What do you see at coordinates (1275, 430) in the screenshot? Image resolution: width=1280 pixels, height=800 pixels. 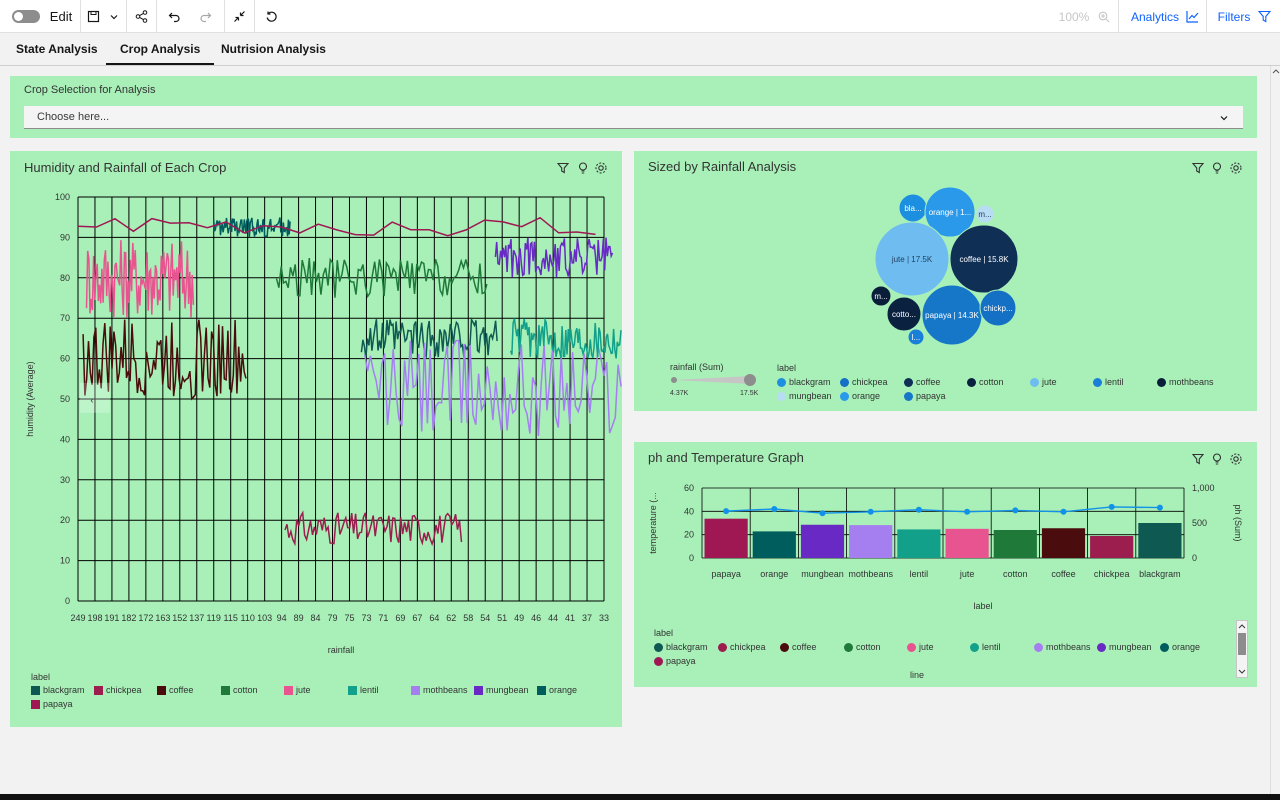 I see `page-scrollbar` at bounding box center [1275, 430].